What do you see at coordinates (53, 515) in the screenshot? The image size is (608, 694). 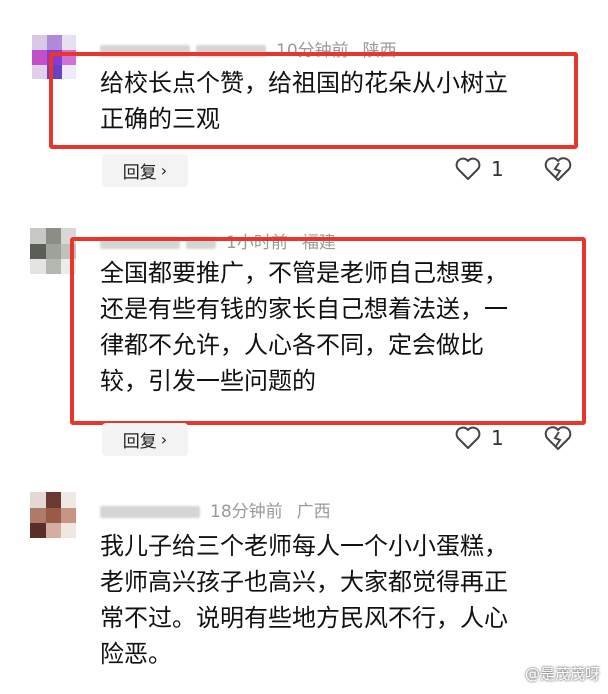 I see `avatar` at bounding box center [53, 515].